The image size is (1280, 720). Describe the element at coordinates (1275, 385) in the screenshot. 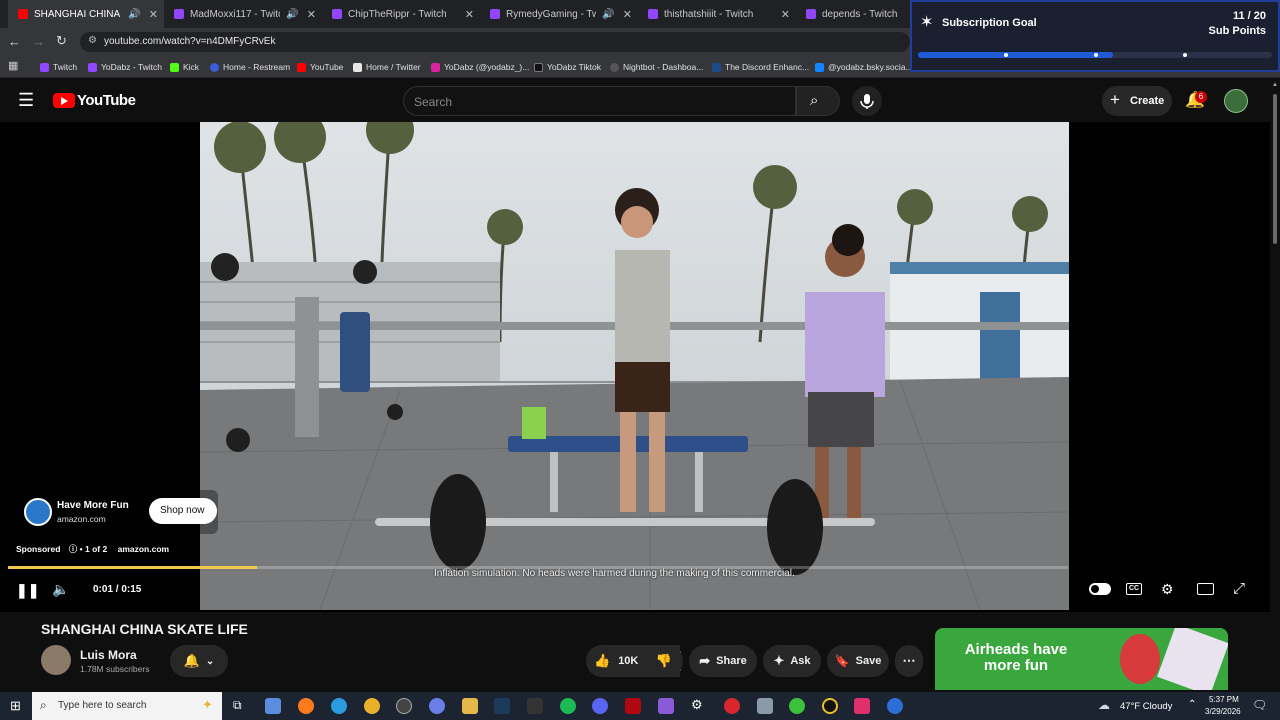

I see `page-scrollbar: ▲ ▼` at that location.